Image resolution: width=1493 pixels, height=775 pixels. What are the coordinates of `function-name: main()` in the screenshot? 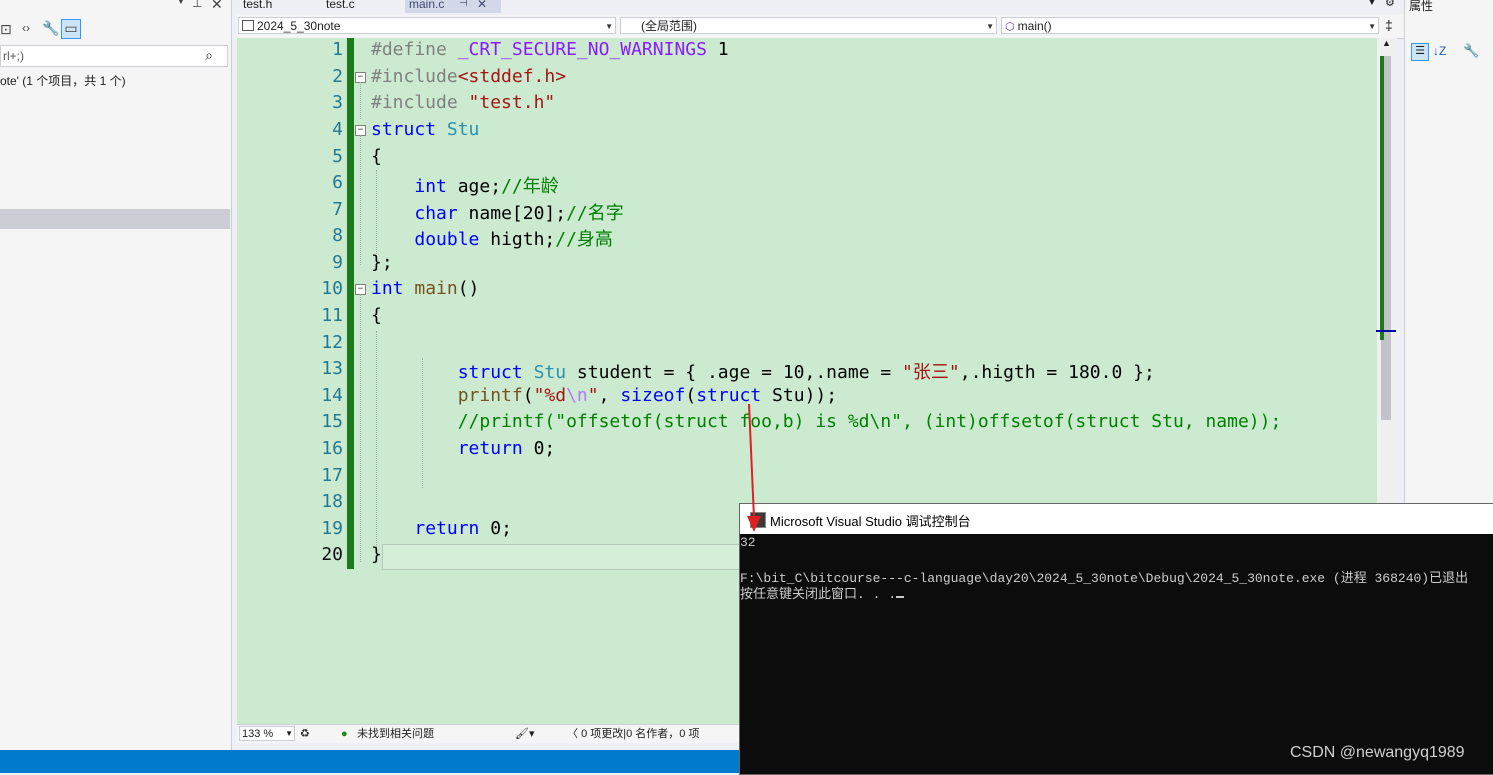 It's located at (1034, 26).